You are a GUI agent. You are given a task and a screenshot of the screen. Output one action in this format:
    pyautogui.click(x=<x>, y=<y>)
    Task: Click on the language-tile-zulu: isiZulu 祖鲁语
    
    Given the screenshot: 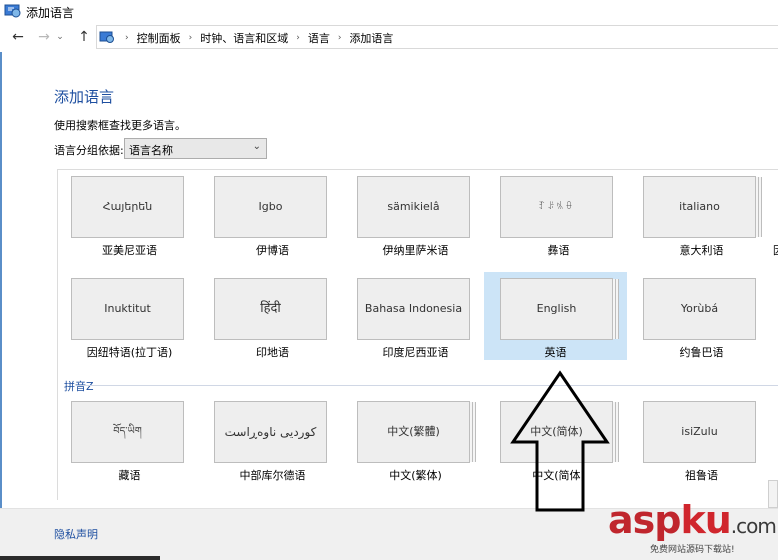 What is the action you would take?
    pyautogui.click(x=701, y=439)
    